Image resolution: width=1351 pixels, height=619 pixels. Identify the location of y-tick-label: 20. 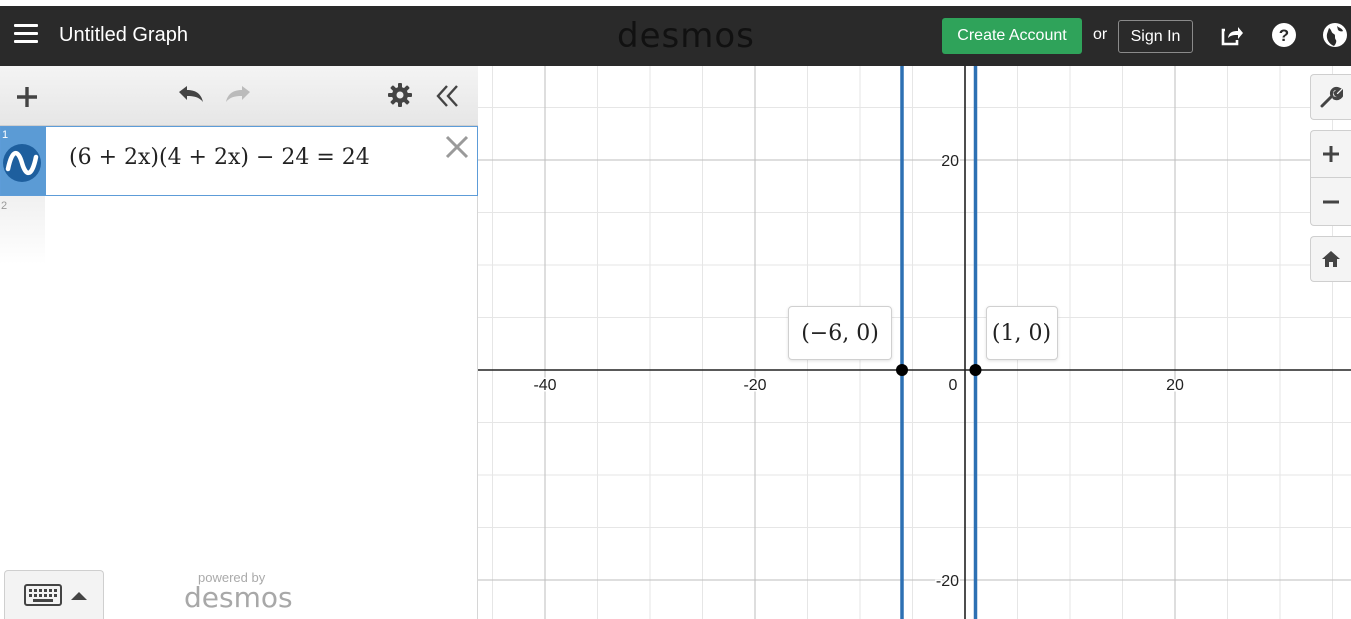
(950, 161).